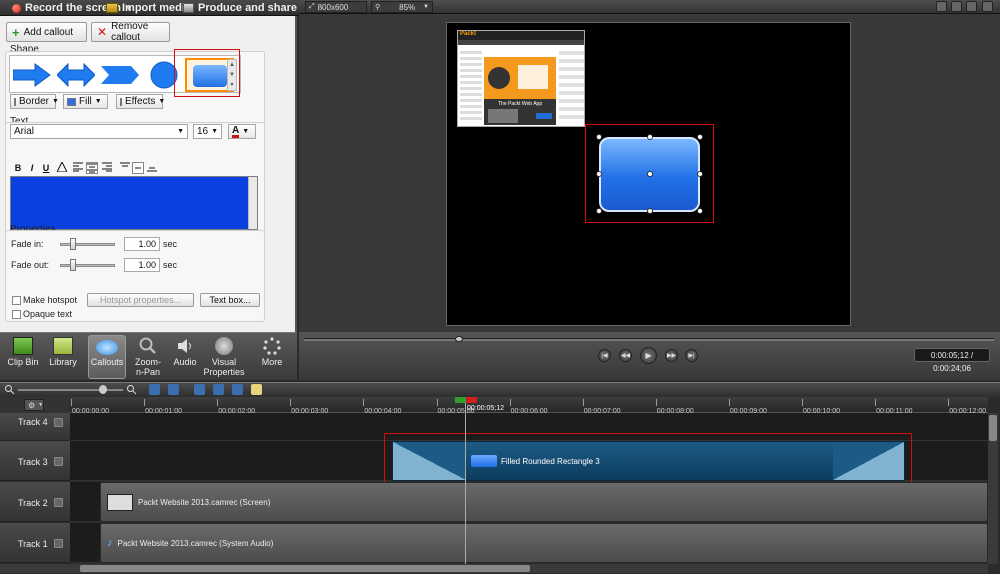 The image size is (1000, 574). What do you see at coordinates (76, 75) in the screenshot?
I see `arrow-double-shape` at bounding box center [76, 75].